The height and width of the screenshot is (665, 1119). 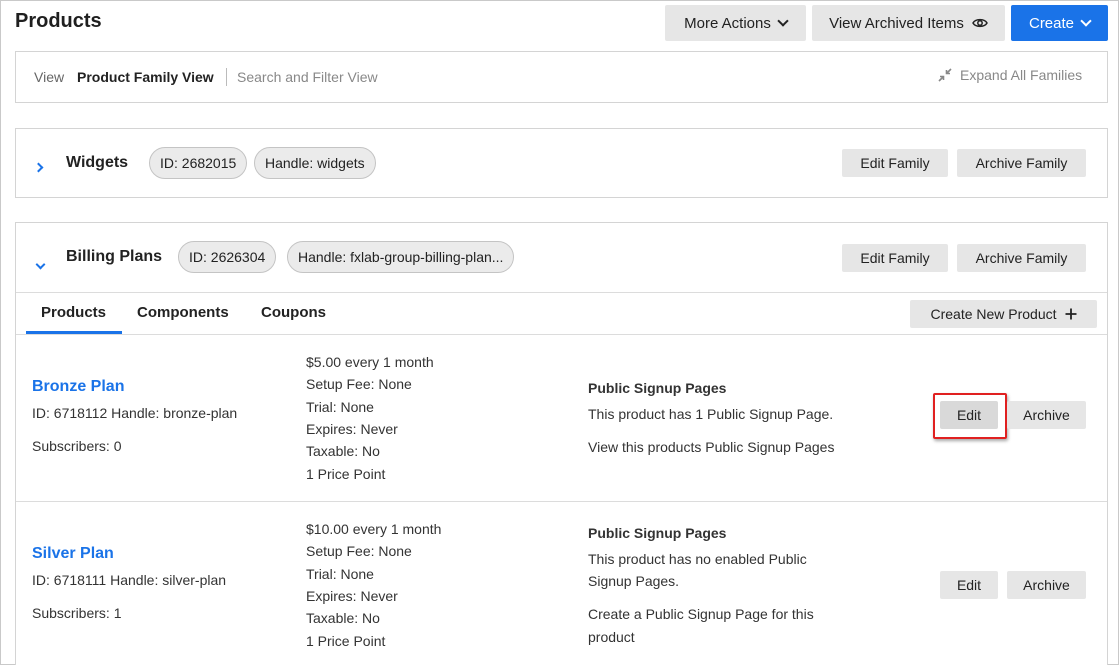 What do you see at coordinates (993, 314) in the screenshot?
I see `create-new-product-label: Create New Product` at bounding box center [993, 314].